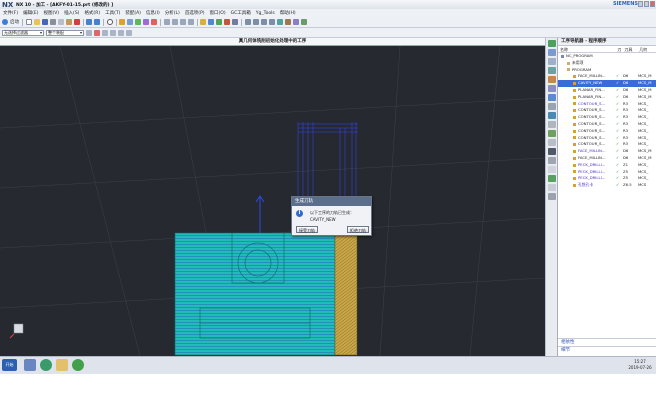 The height and width of the screenshot is (400, 656). What do you see at coordinates (60, 22) in the screenshot?
I see `copy-icon` at bounding box center [60, 22].